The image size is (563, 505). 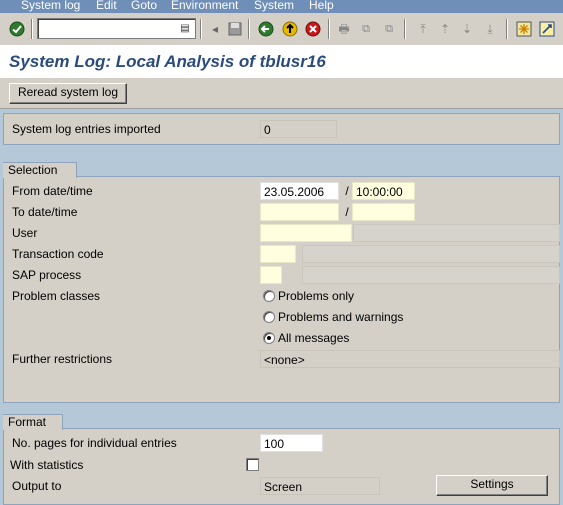 What do you see at coordinates (431, 275) in the screenshot?
I see `sap-process-description-field` at bounding box center [431, 275].